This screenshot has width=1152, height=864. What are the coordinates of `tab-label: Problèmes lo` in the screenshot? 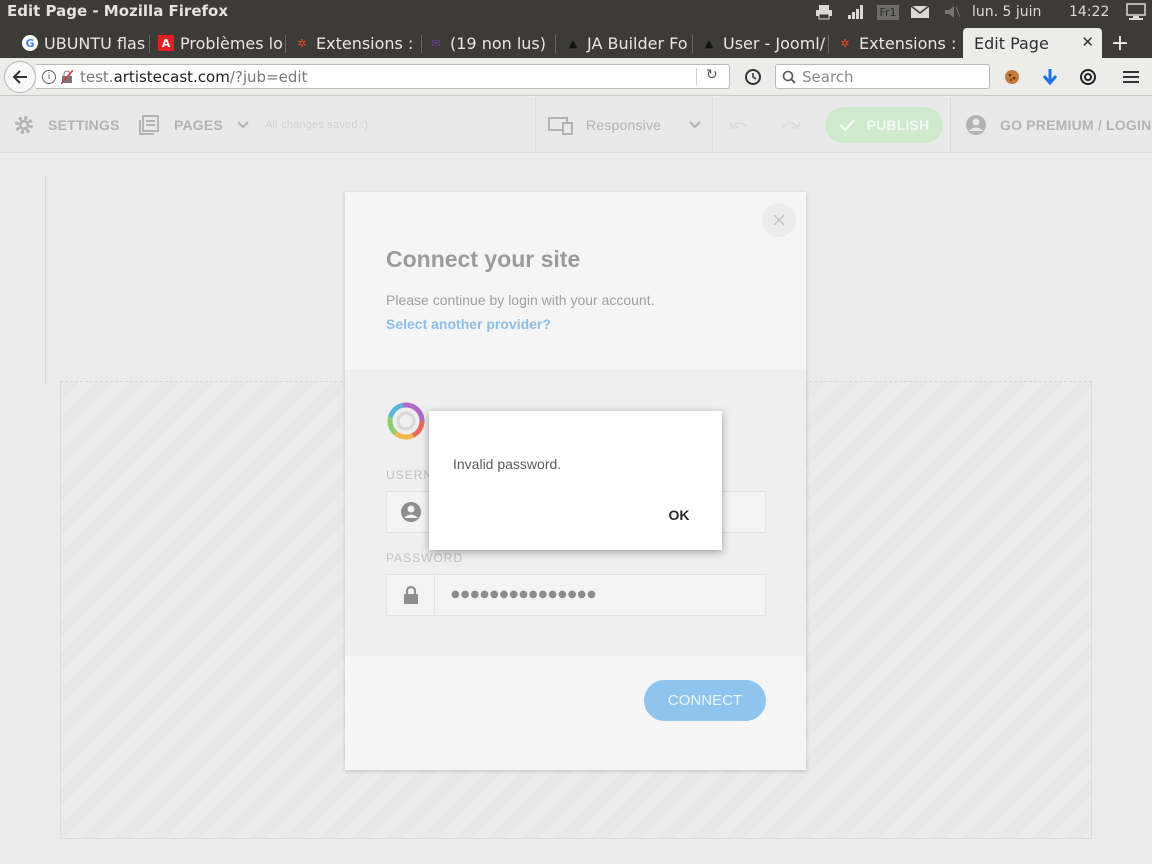 It's located at (231, 43).